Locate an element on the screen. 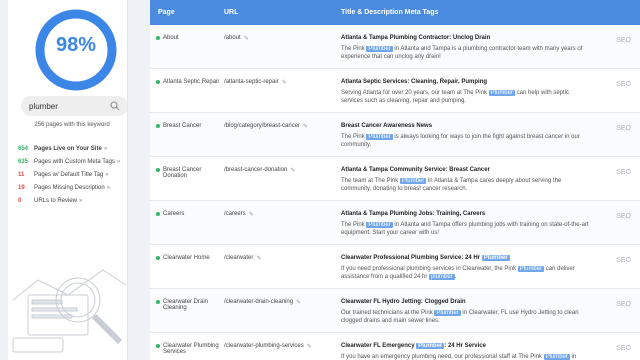 This screenshot has height=360, width=640. url-text: /breast-cancer-donation is located at coordinates (255, 183).